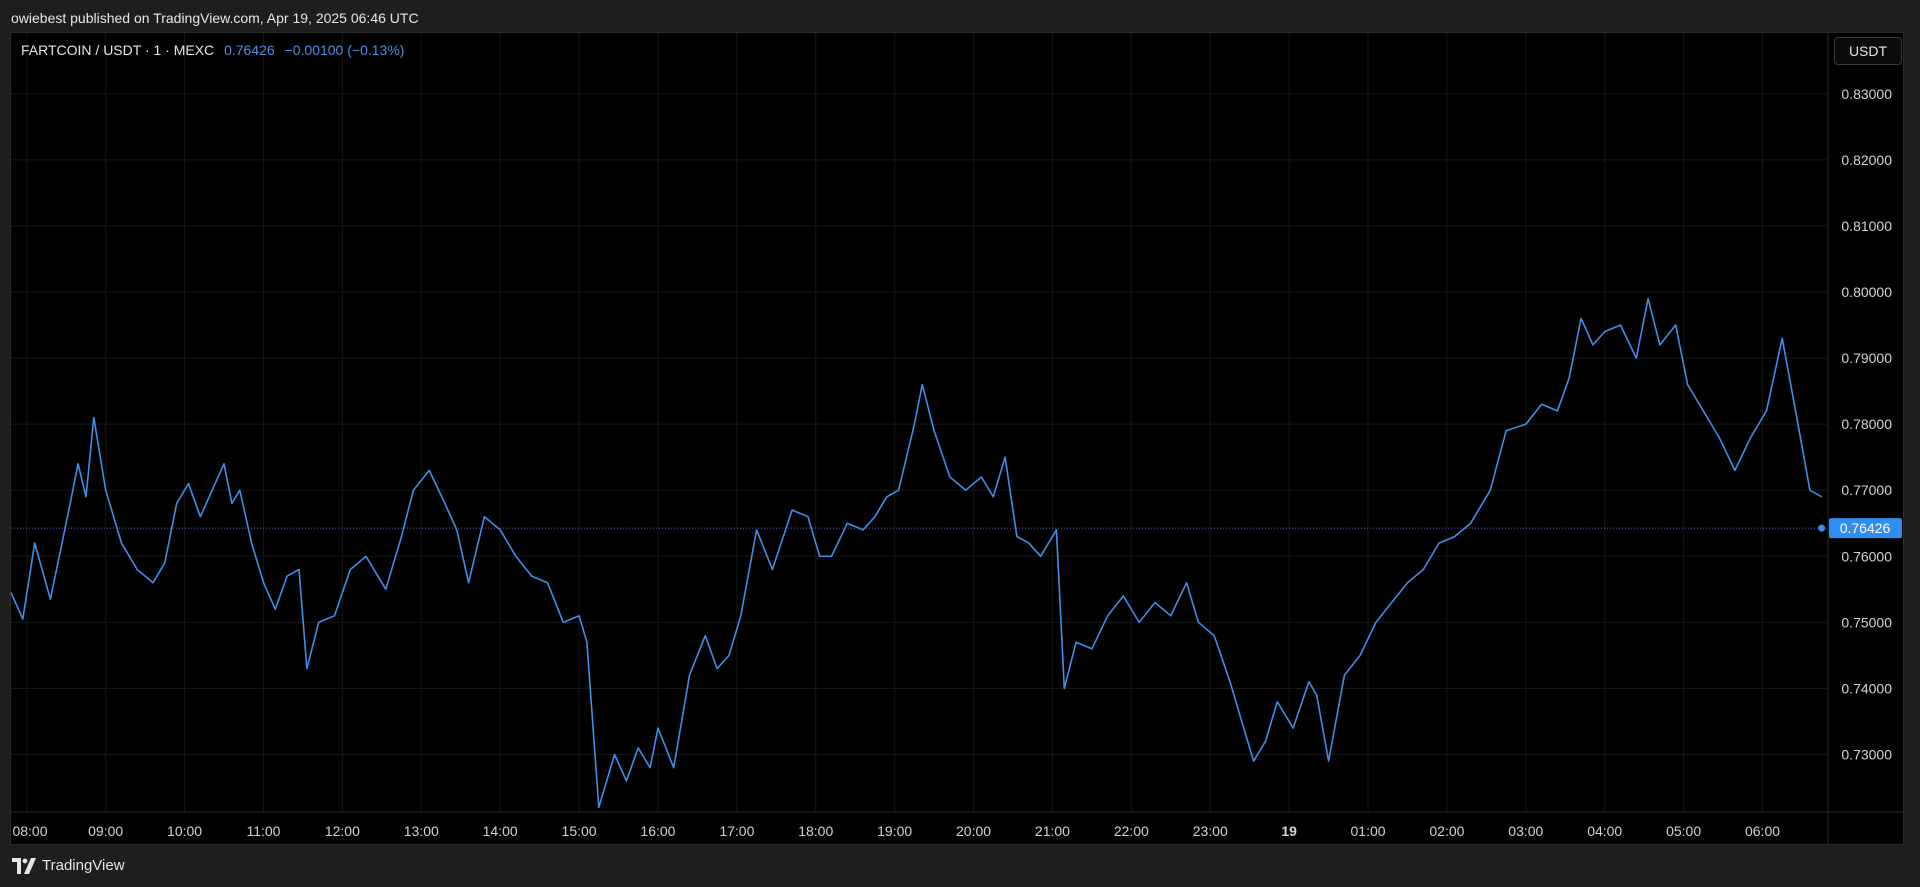 The width and height of the screenshot is (1920, 887). I want to click on x-tick-label: 11:00, so click(263, 831).